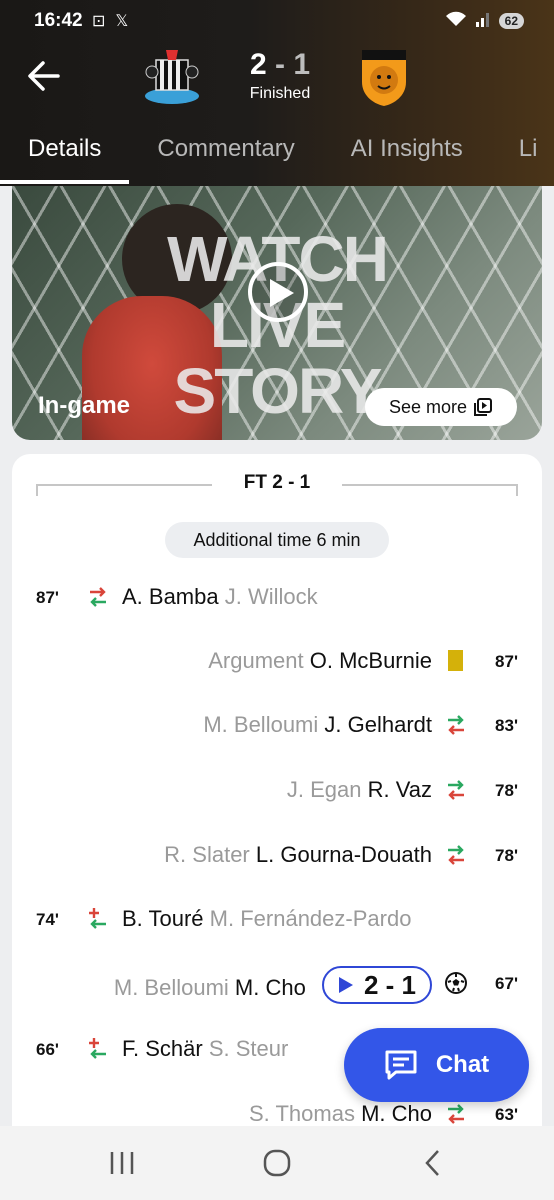 Image resolution: width=554 pixels, height=1200 pixels. Describe the element at coordinates (277, 856) in the screenshot. I see `timeline-event: R. Slater L. Gourna-Douath 78'` at that location.